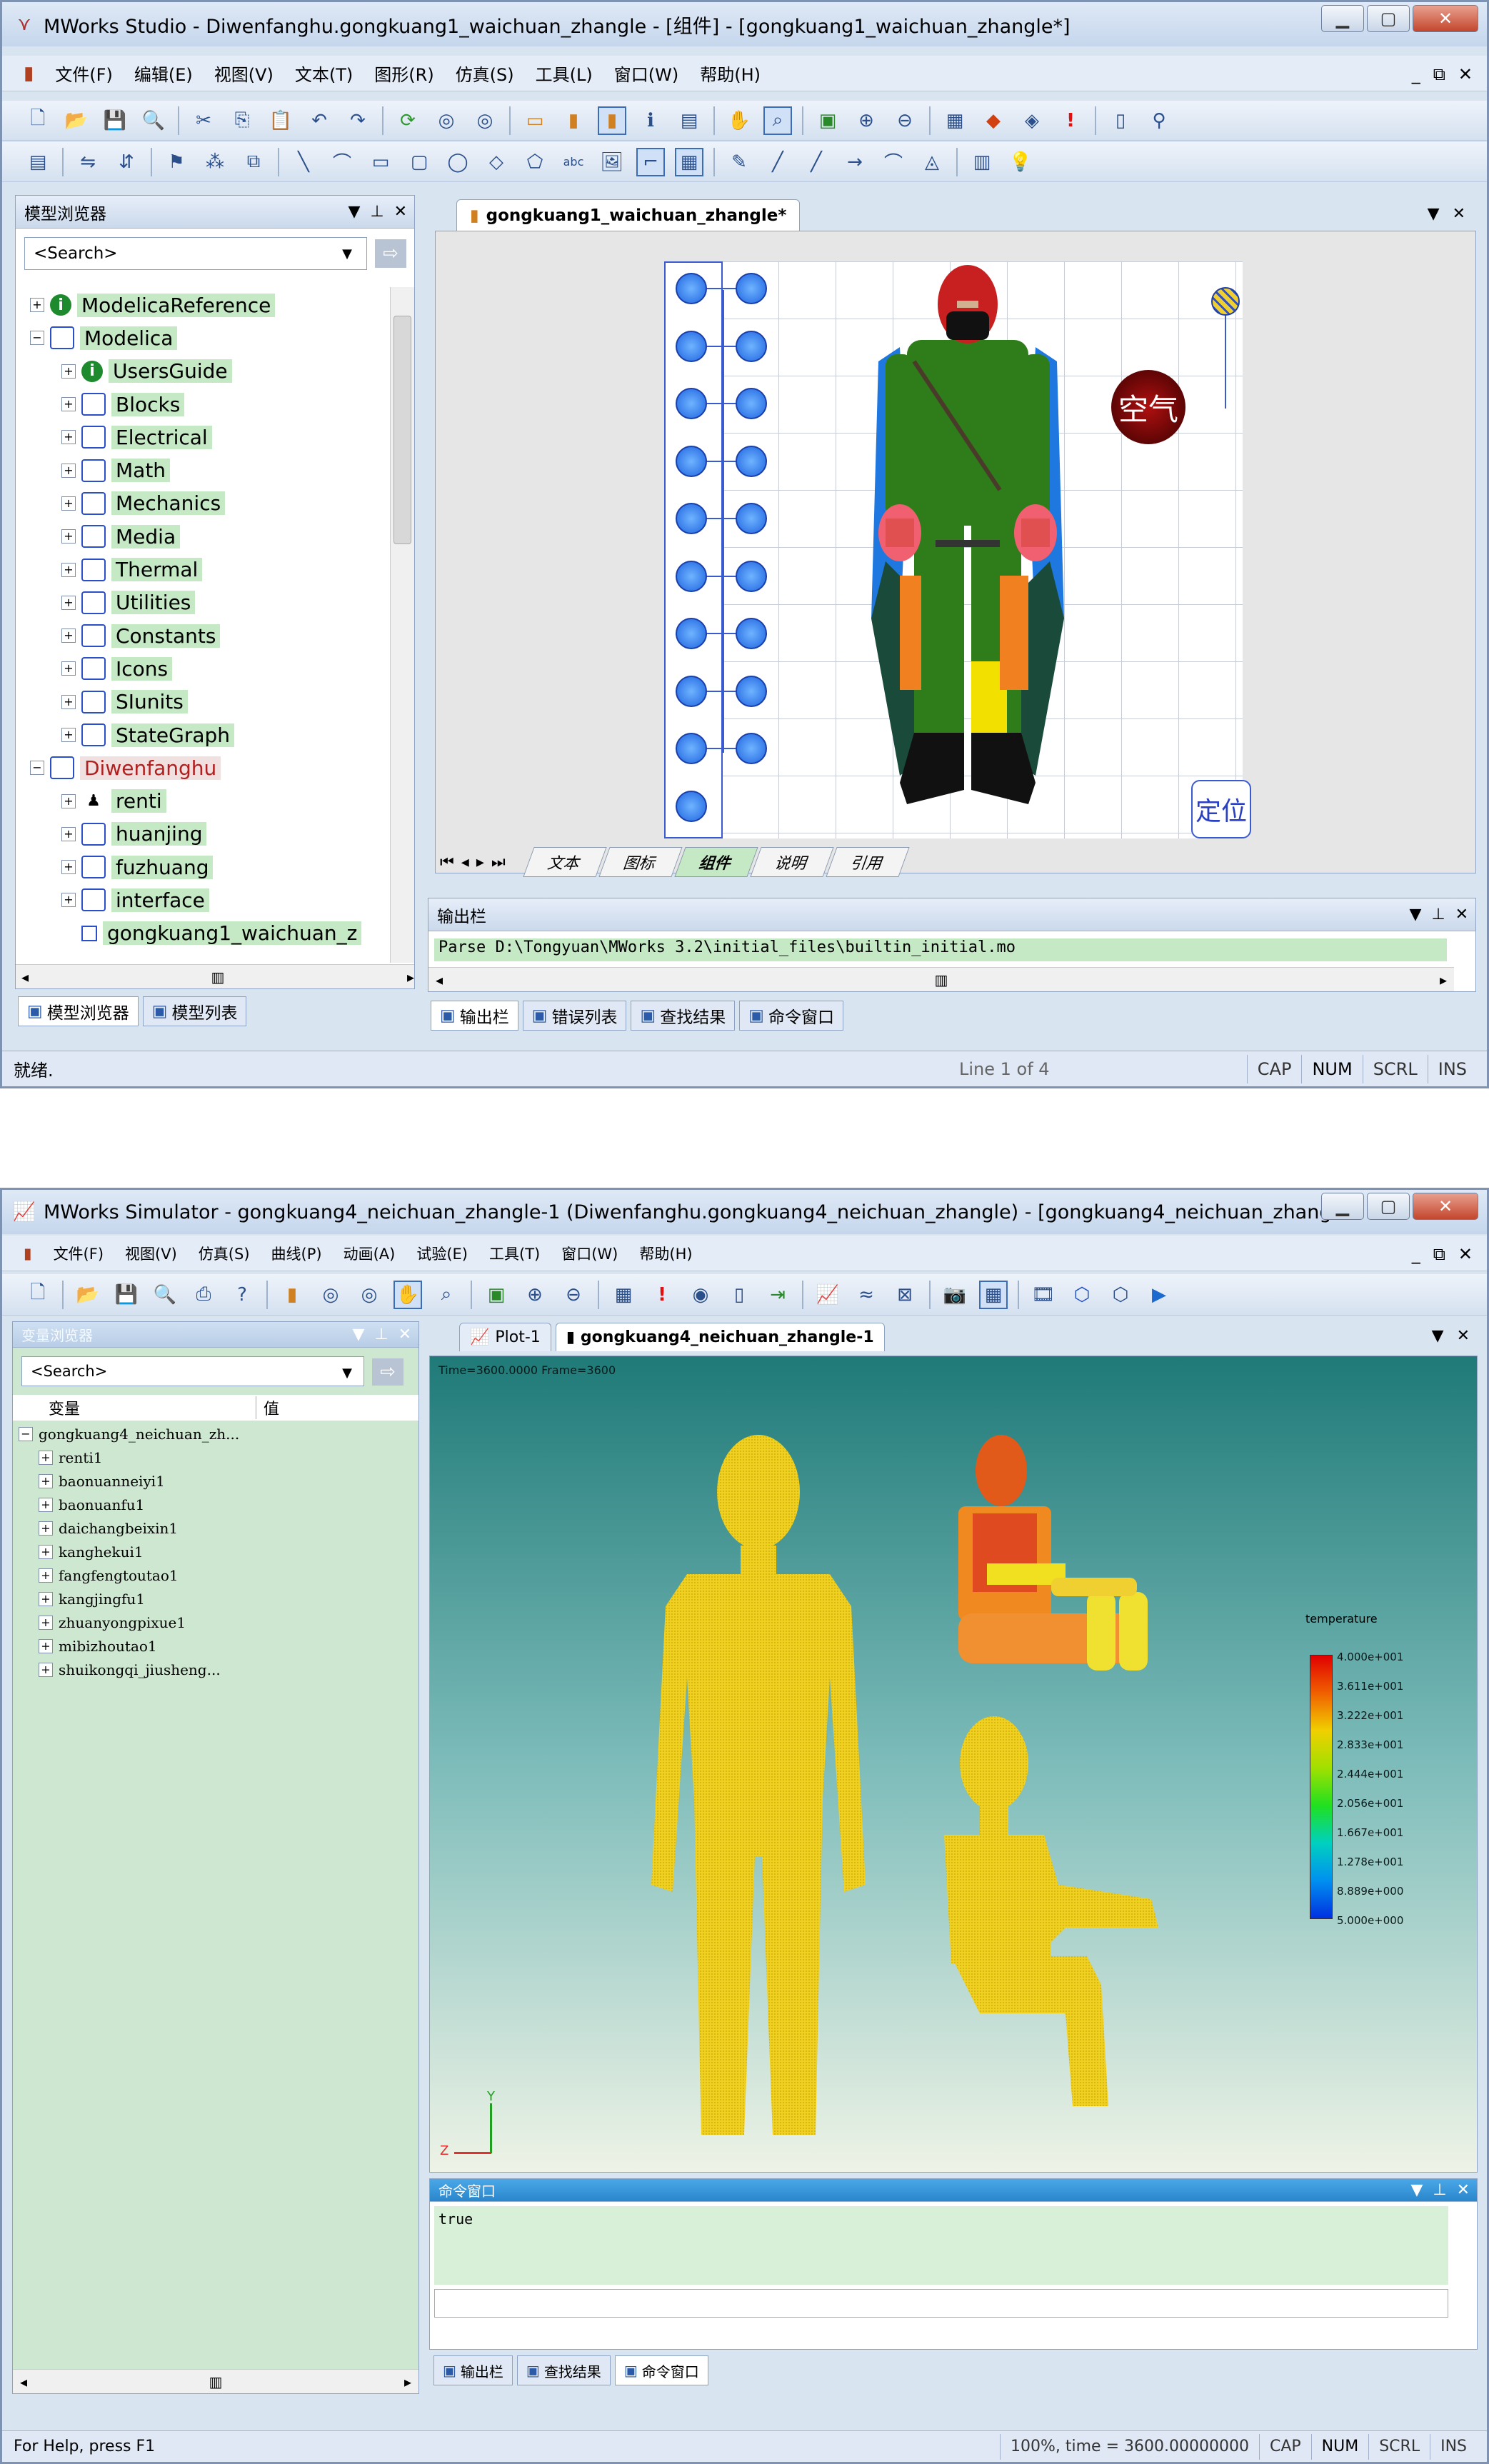 This screenshot has height=2464, width=1489. I want to click on tree-item-SIunits: + SIunits, so click(204, 702).